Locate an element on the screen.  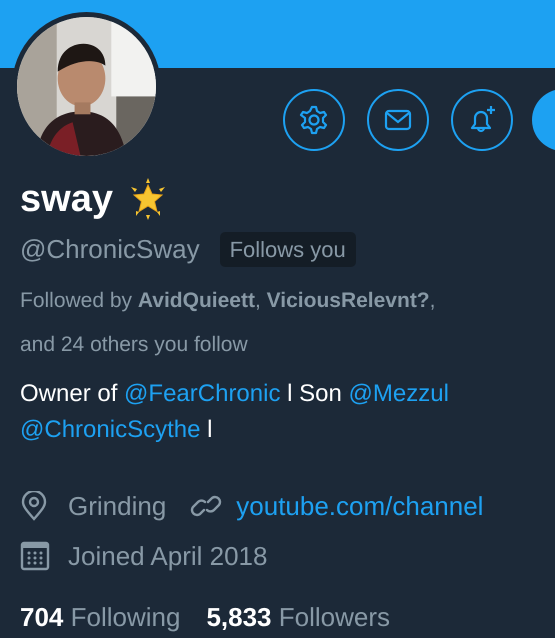
website-link: youtube.com/channel is located at coordinates (360, 506).